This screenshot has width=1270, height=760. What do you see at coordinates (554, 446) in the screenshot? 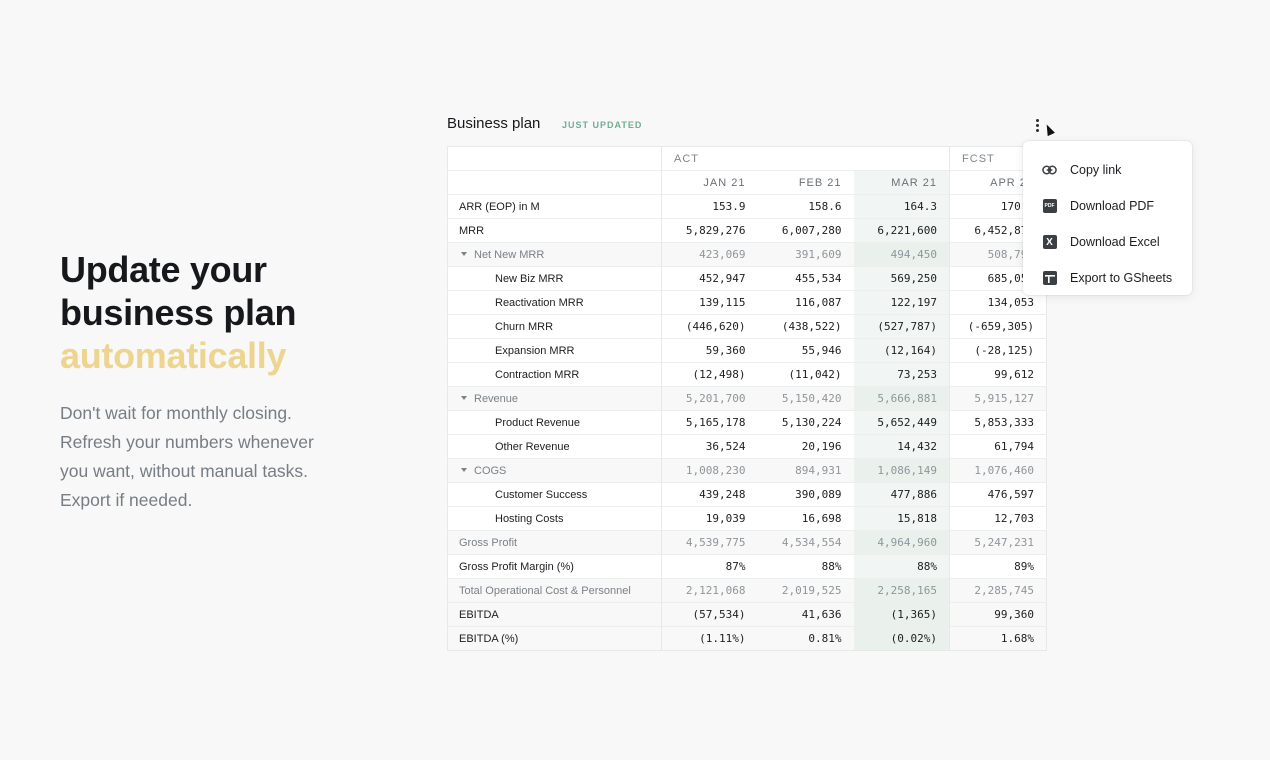
I see `row-label: Other Revenue` at bounding box center [554, 446].